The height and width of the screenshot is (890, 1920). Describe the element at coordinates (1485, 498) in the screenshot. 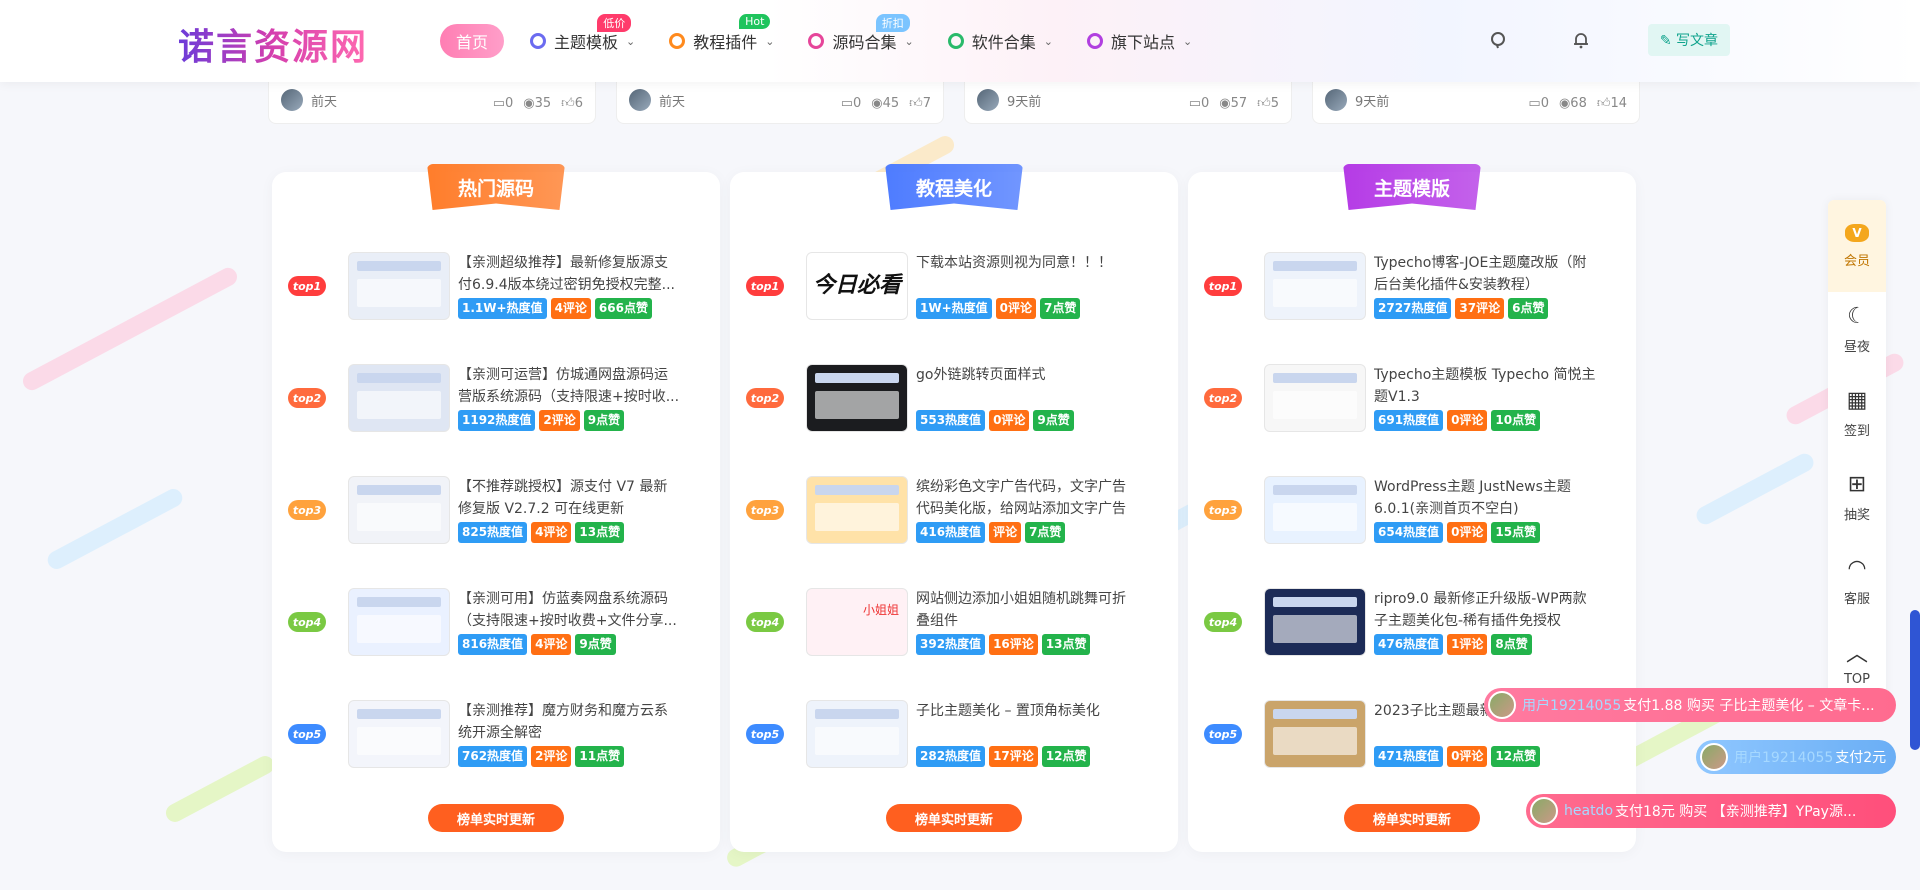

I see `rank-item-title: WordPress主题 JustNews主题6.0.1(亲测首页不空白)` at that location.